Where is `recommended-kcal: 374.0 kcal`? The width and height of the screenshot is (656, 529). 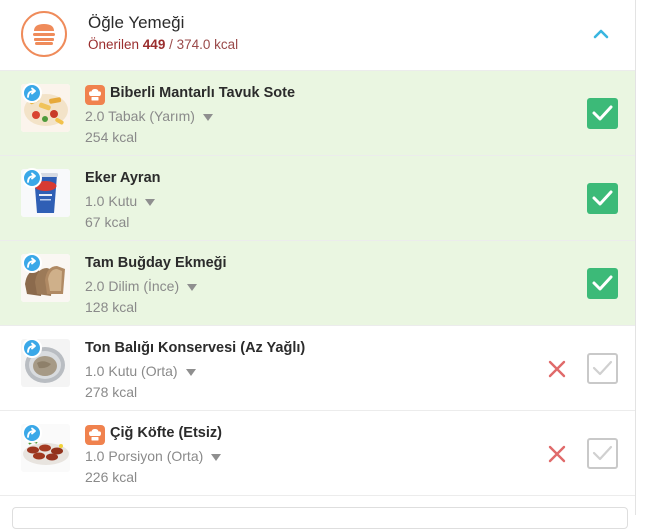
recommended-kcal: 374.0 kcal is located at coordinates (207, 44).